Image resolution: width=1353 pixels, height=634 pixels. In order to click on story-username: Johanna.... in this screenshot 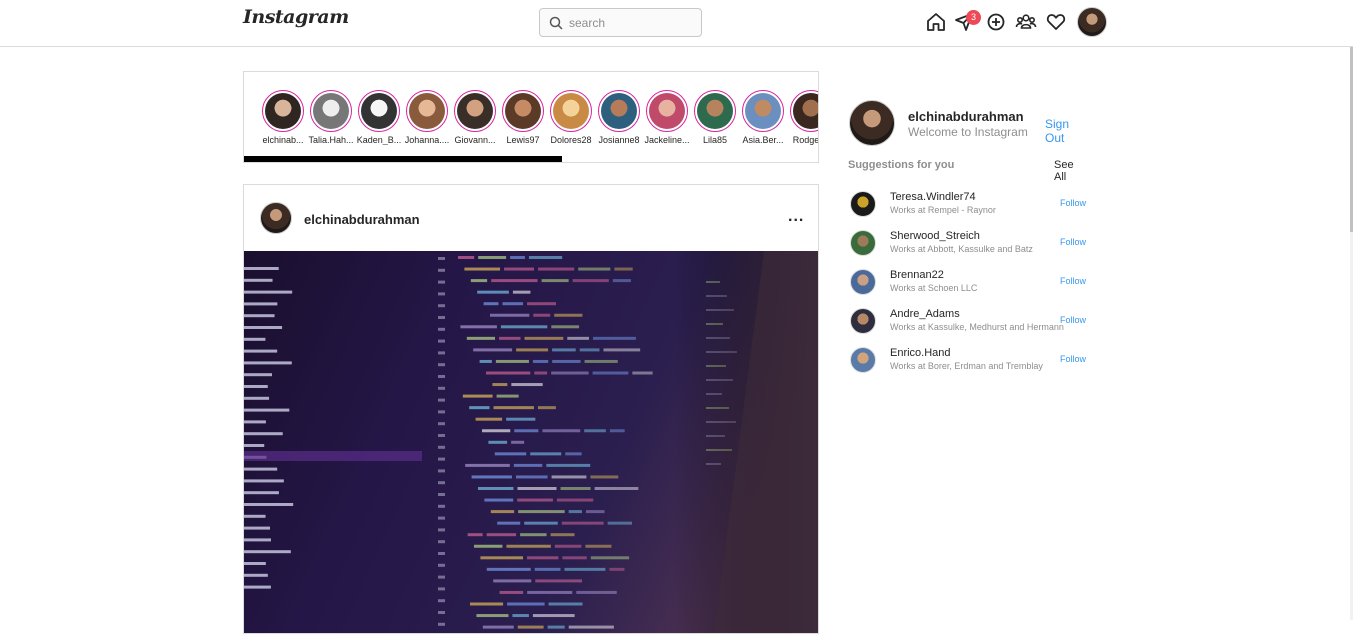, I will do `click(427, 140)`.